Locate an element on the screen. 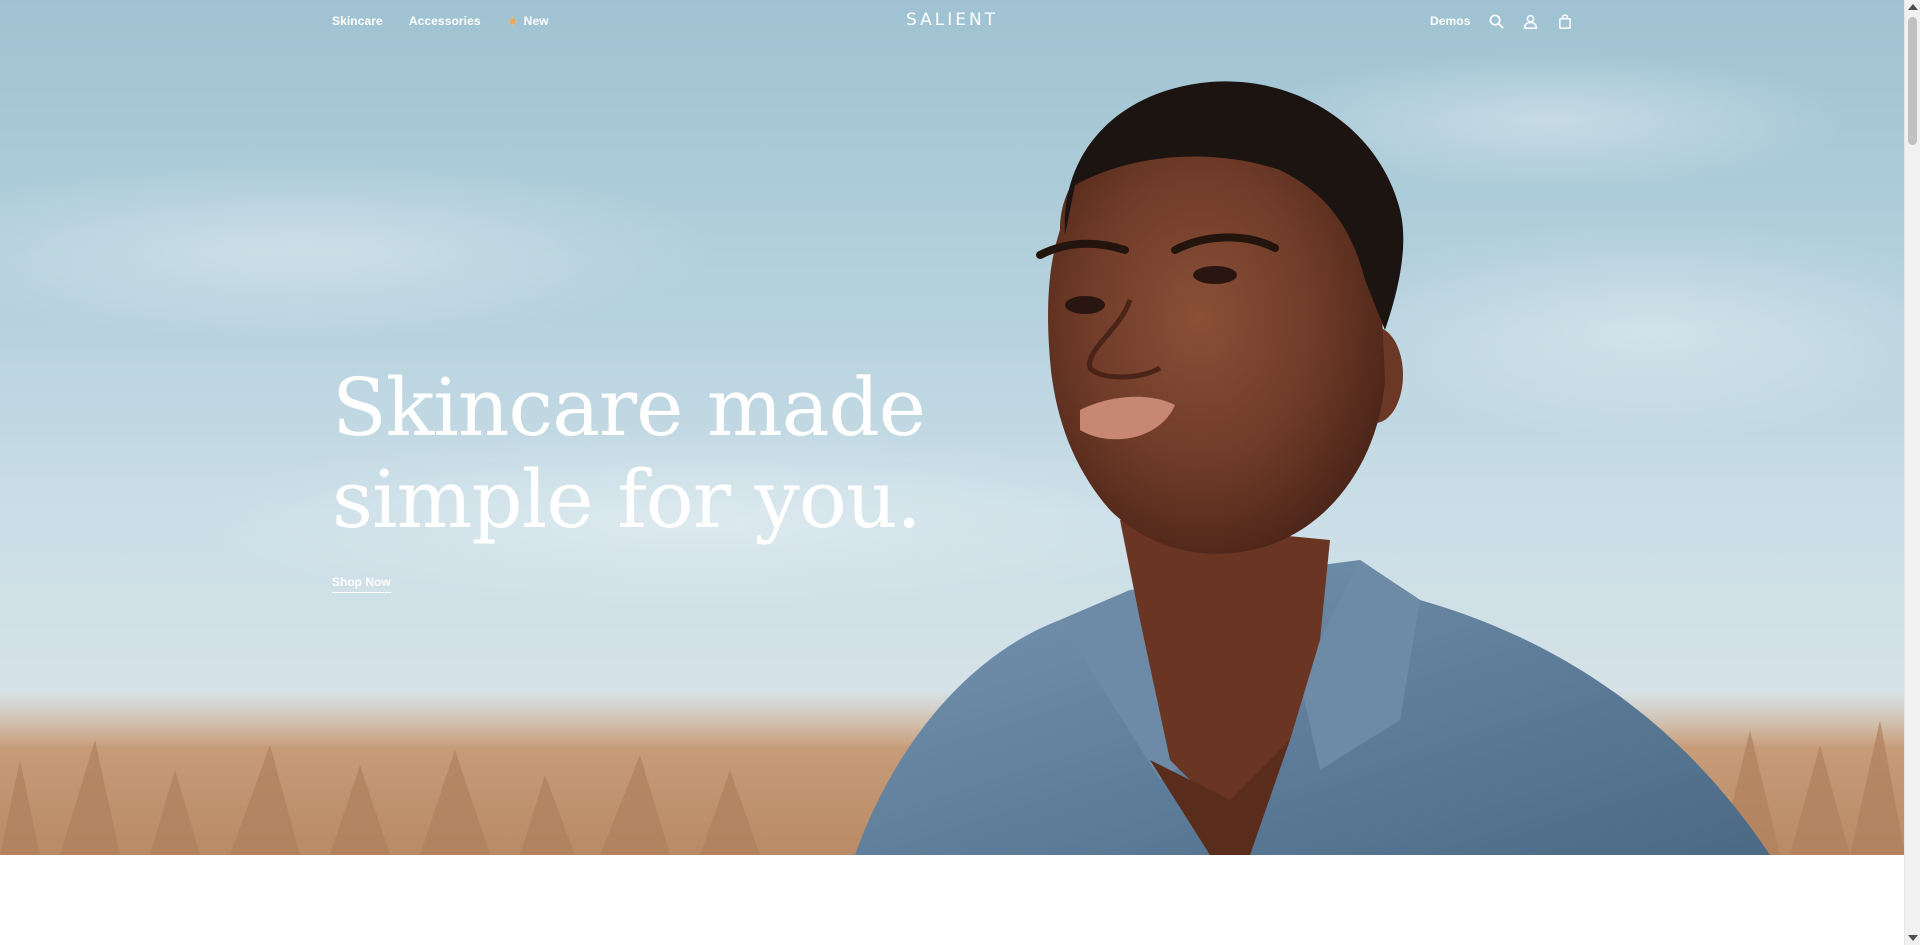 Image resolution: width=1920 pixels, height=945 pixels. header-actions: Demos is located at coordinates (1501, 21).